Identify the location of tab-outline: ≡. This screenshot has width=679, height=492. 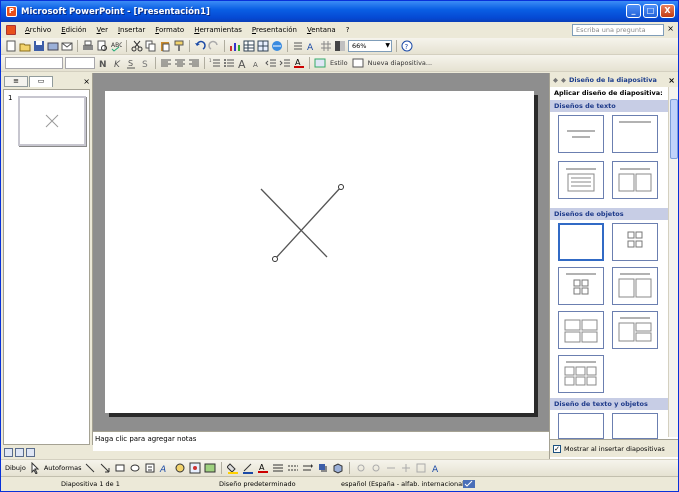
(16, 81).